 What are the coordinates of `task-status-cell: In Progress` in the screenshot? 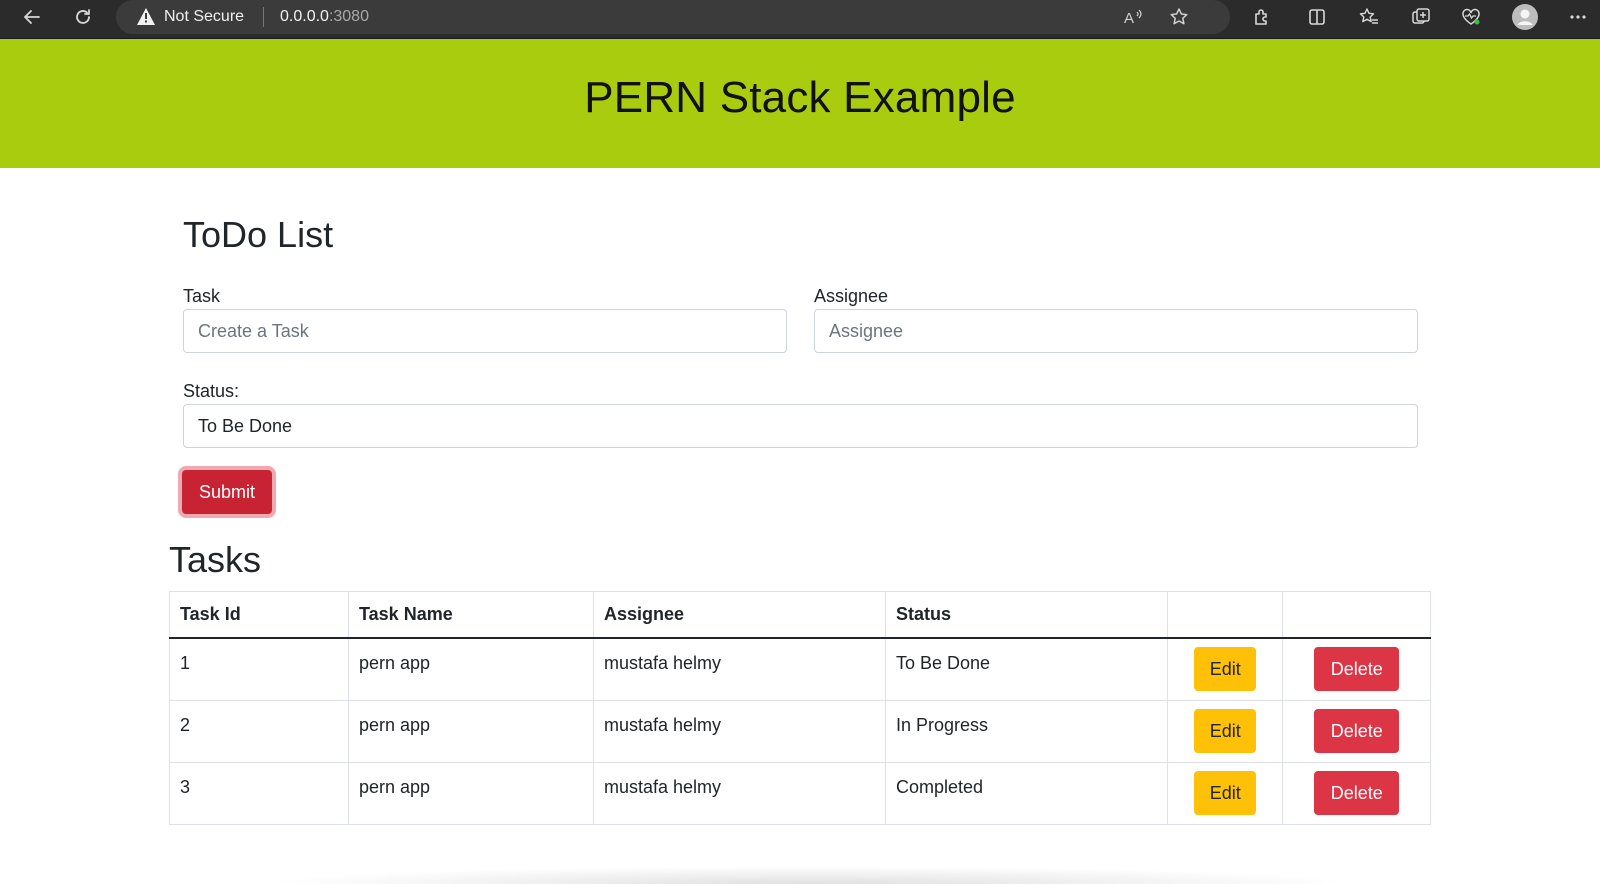 It's located at (1026, 731).